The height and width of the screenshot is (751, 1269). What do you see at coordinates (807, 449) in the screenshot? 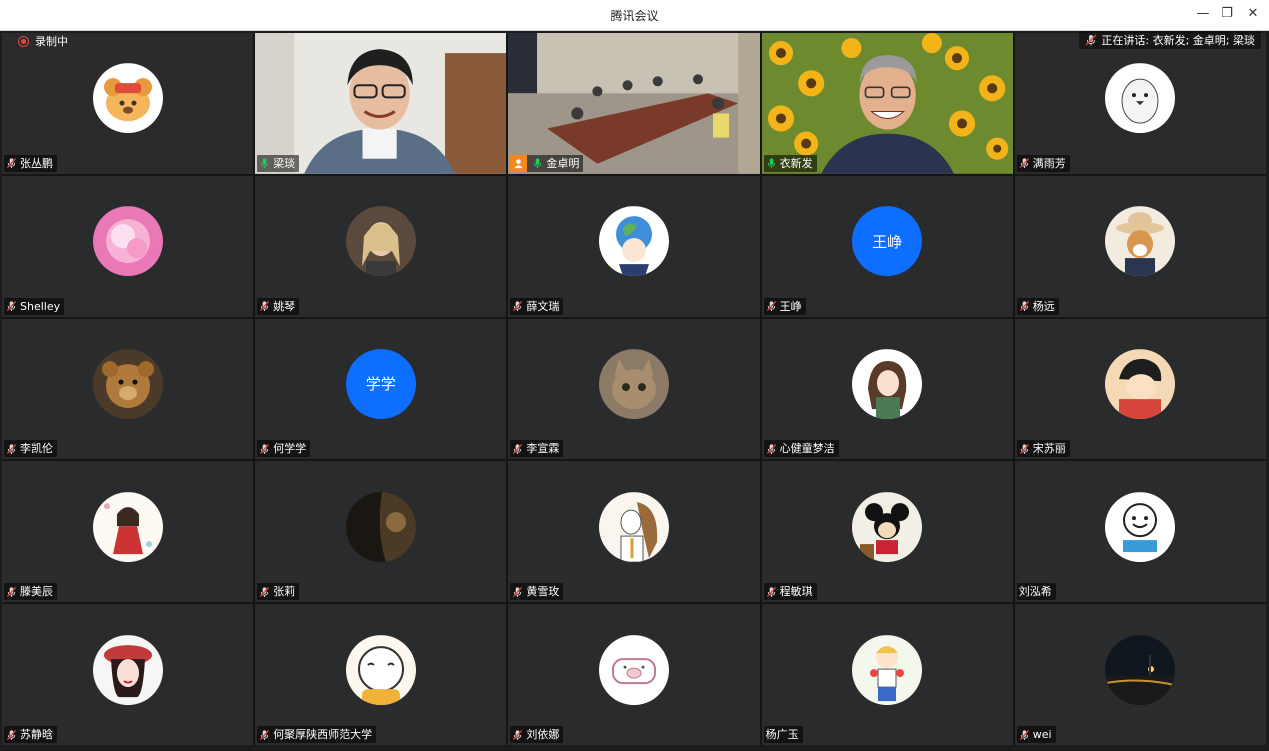
I see `participant-name: 心健童梦洁` at bounding box center [807, 449].